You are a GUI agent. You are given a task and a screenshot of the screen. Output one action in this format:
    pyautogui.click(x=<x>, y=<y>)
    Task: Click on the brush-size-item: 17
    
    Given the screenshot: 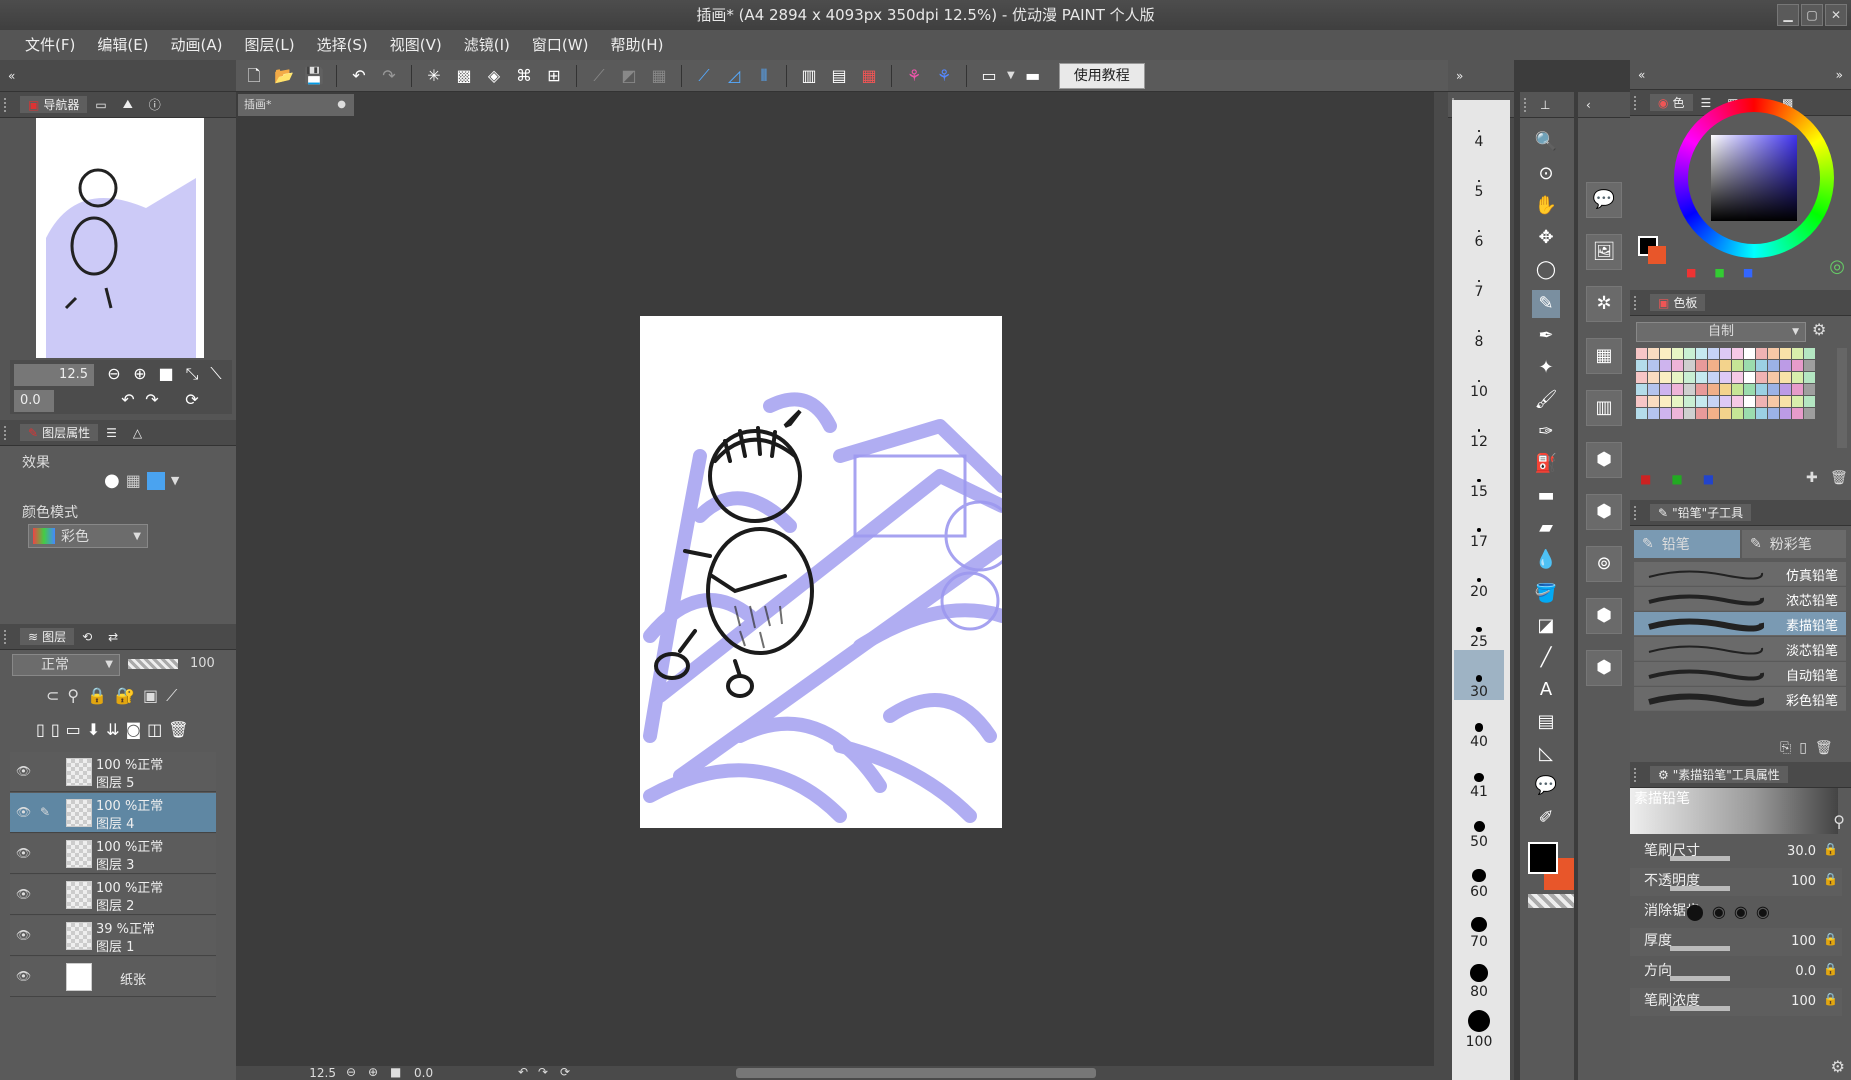 What is the action you would take?
    pyautogui.click(x=1479, y=525)
    